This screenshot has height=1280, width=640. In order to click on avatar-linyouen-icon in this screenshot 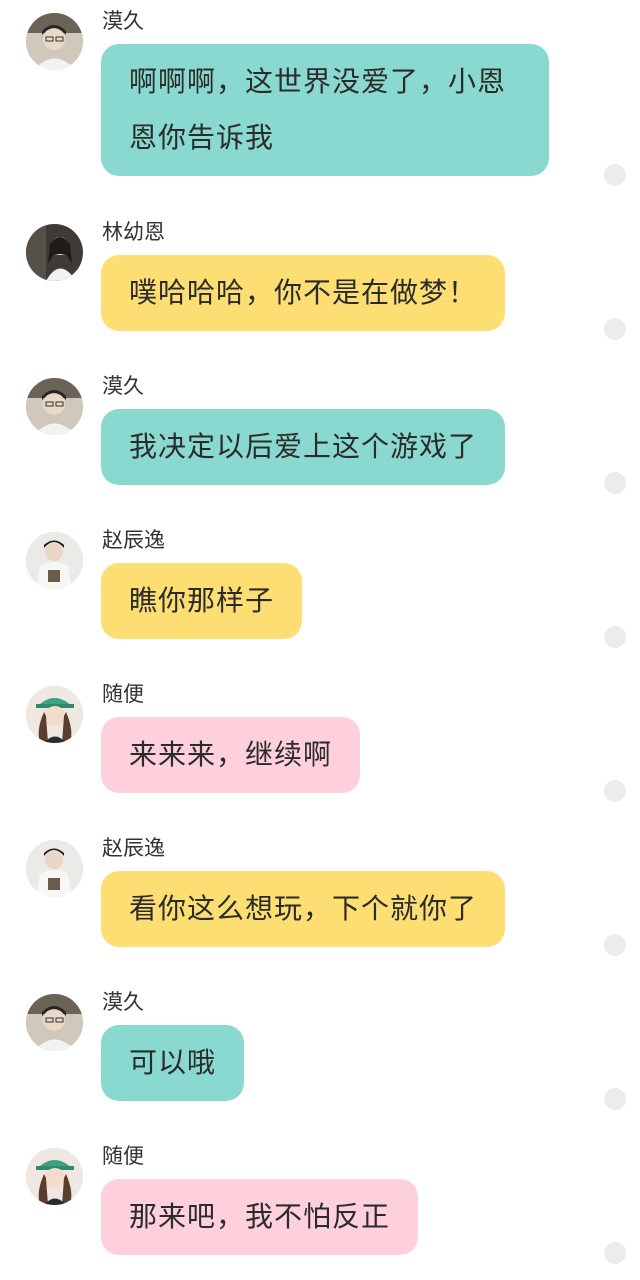, I will do `click(54, 252)`.